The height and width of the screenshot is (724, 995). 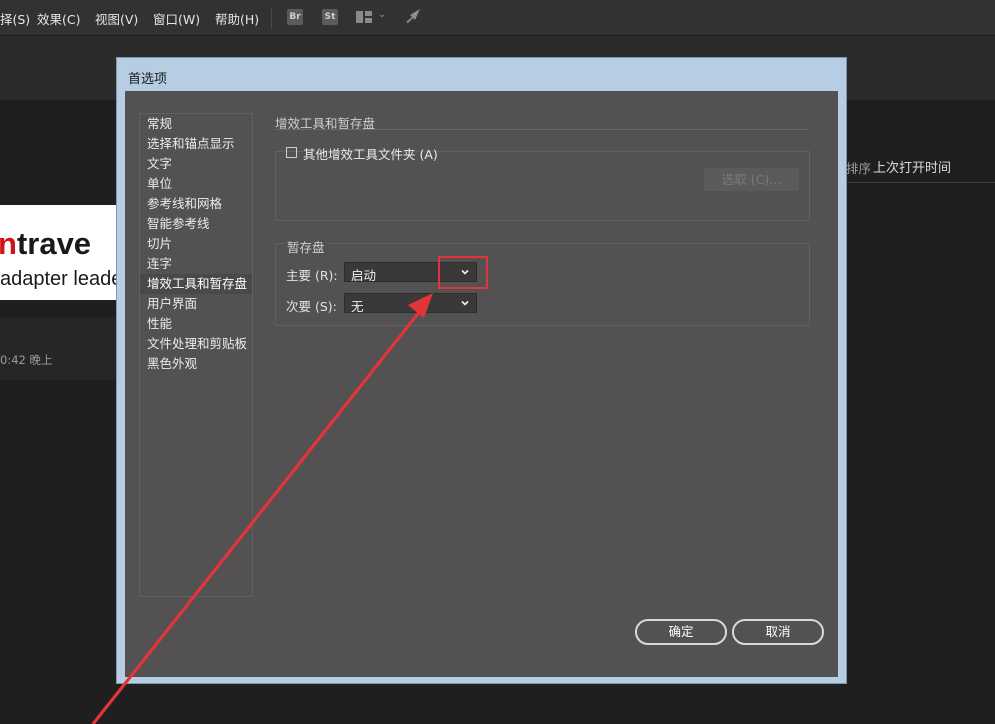 What do you see at coordinates (413, 17) in the screenshot?
I see `gpu-rocket-icon` at bounding box center [413, 17].